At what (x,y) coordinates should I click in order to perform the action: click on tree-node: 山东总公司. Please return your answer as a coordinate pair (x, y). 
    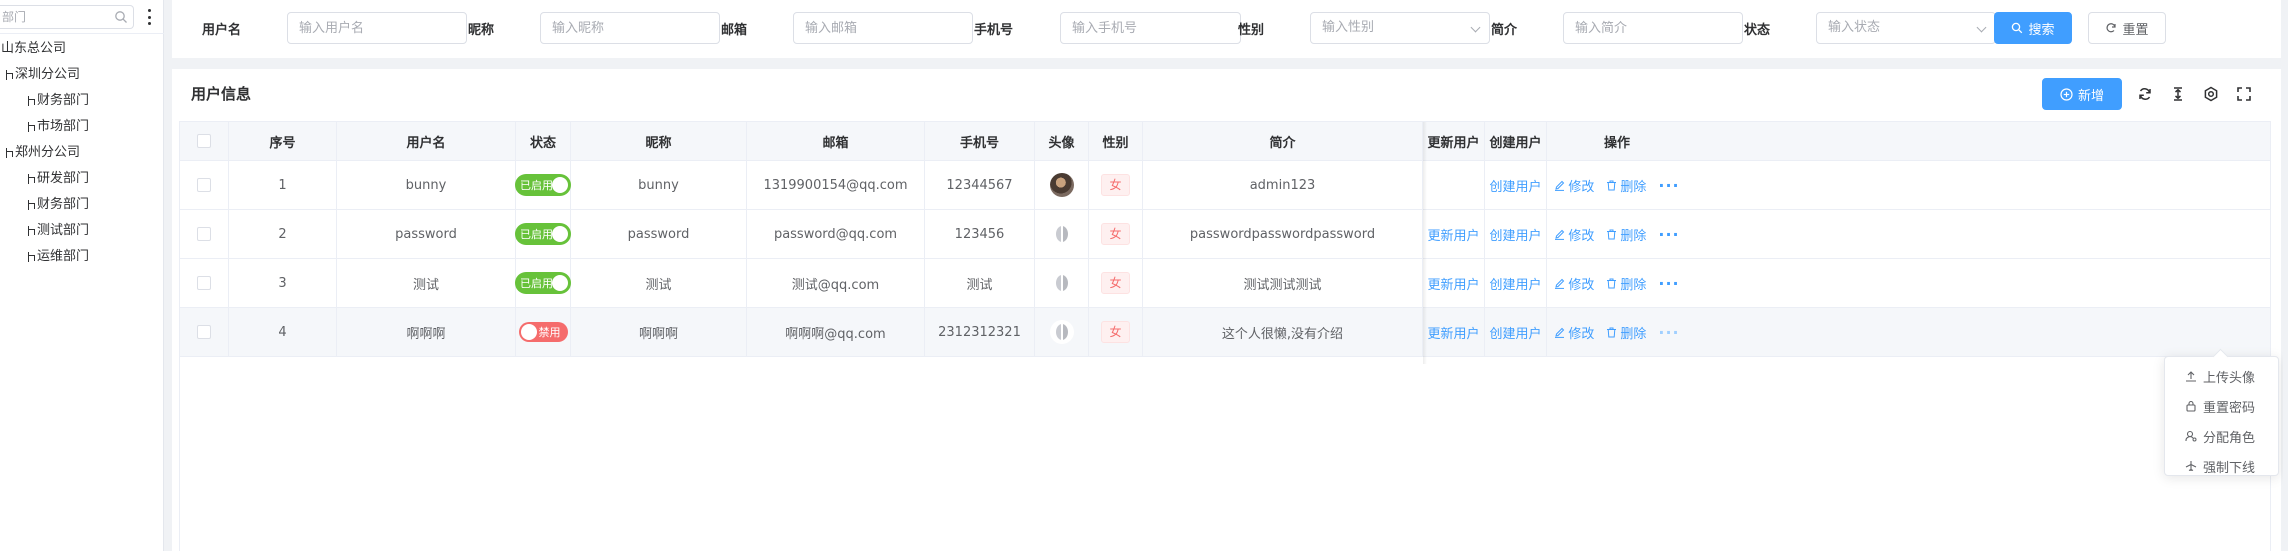
    Looking at the image, I should click on (82, 49).